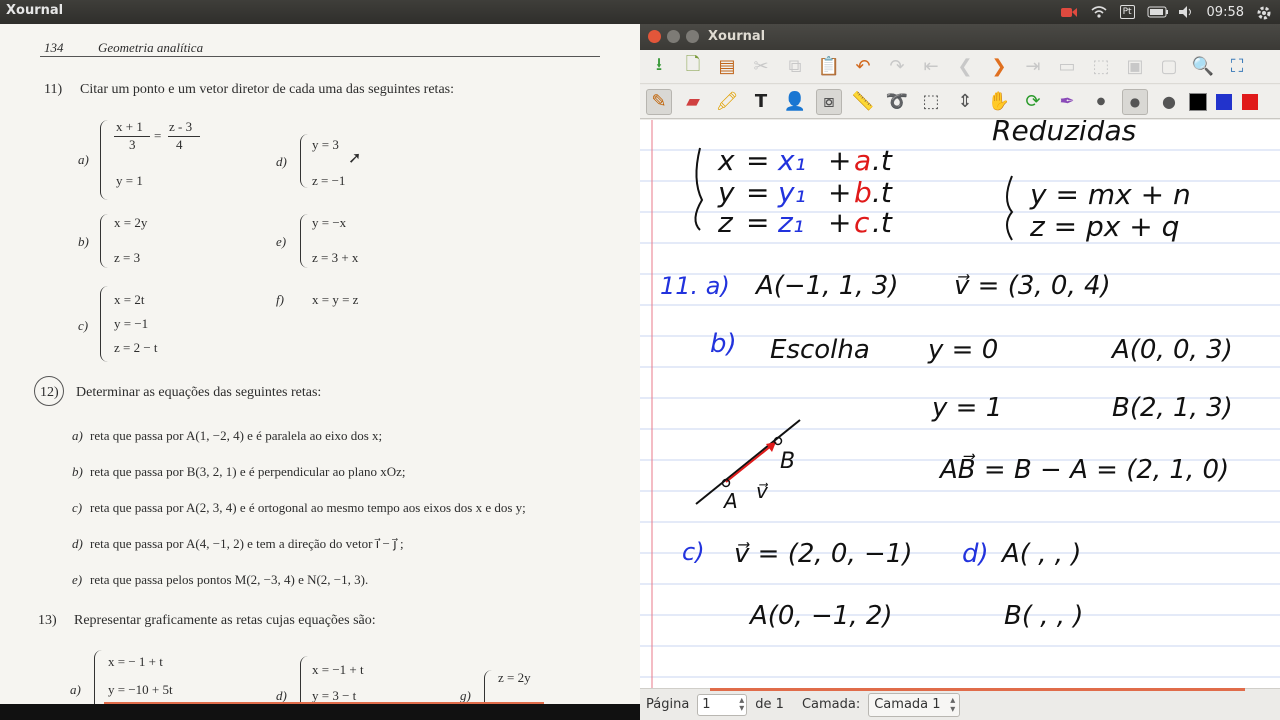  I want to click on spinner-arrows-icon: ▴ ▾, so click(741, 704).